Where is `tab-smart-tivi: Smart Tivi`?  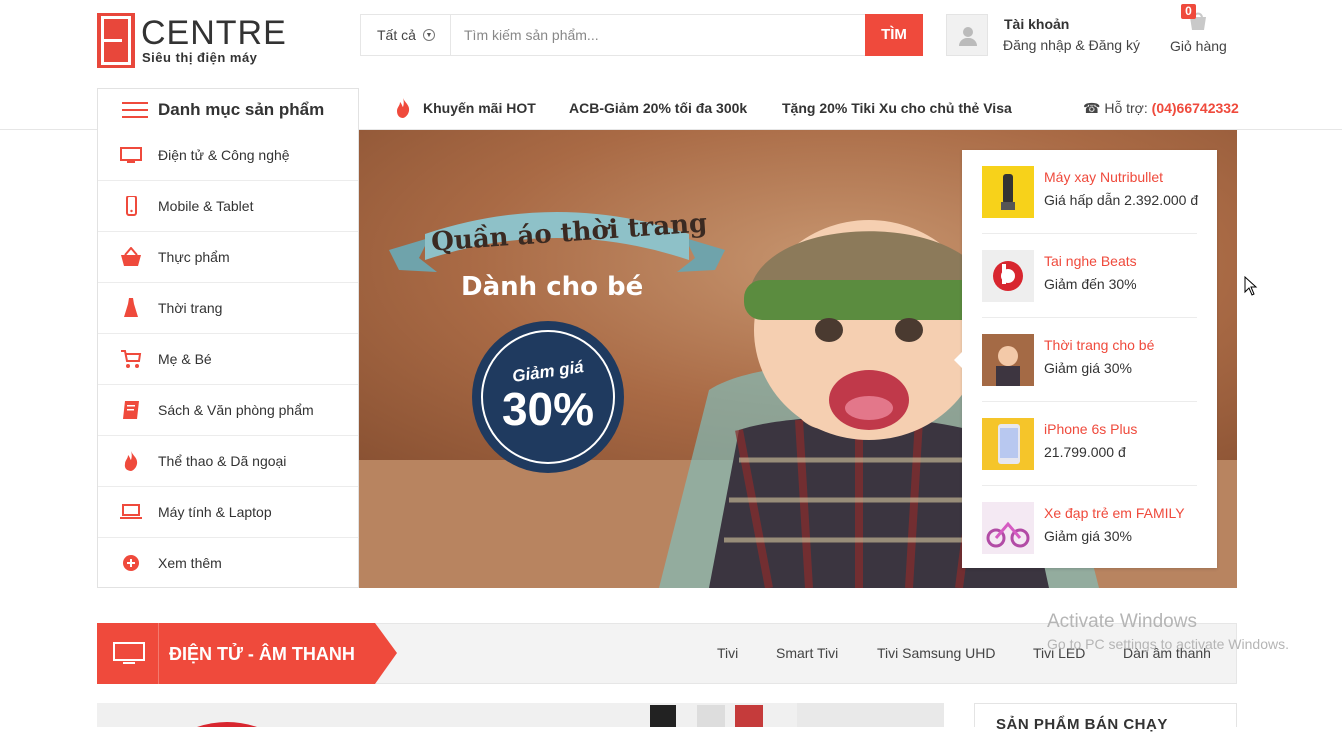
tab-smart-tivi: Smart Tivi is located at coordinates (807, 653).